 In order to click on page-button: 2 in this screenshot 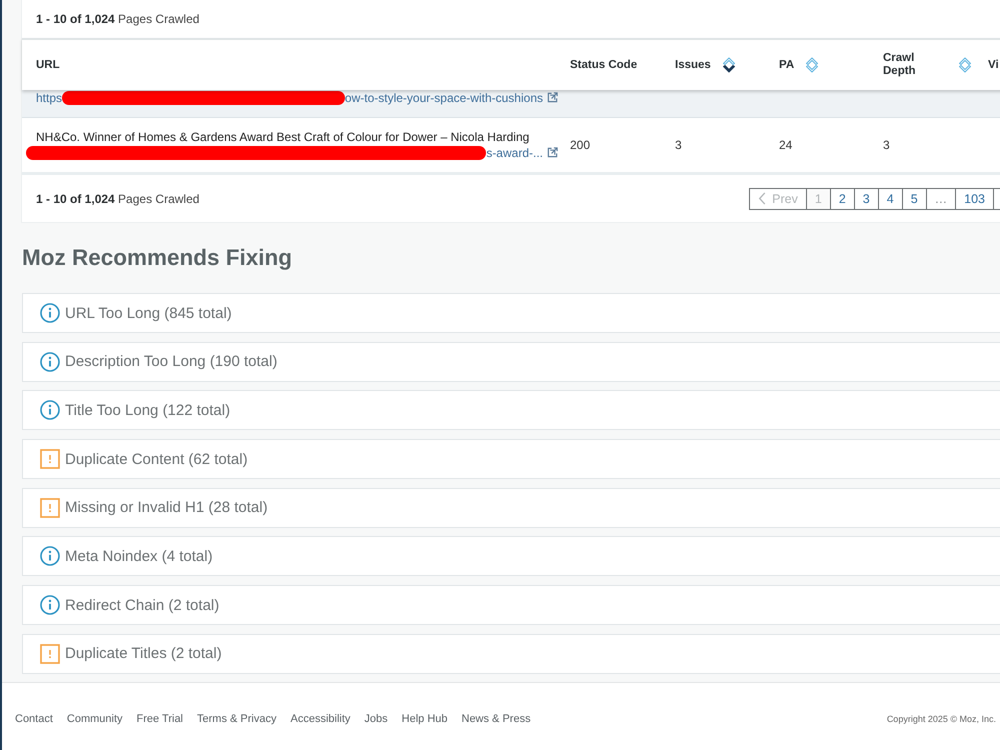, I will do `click(842, 199)`.